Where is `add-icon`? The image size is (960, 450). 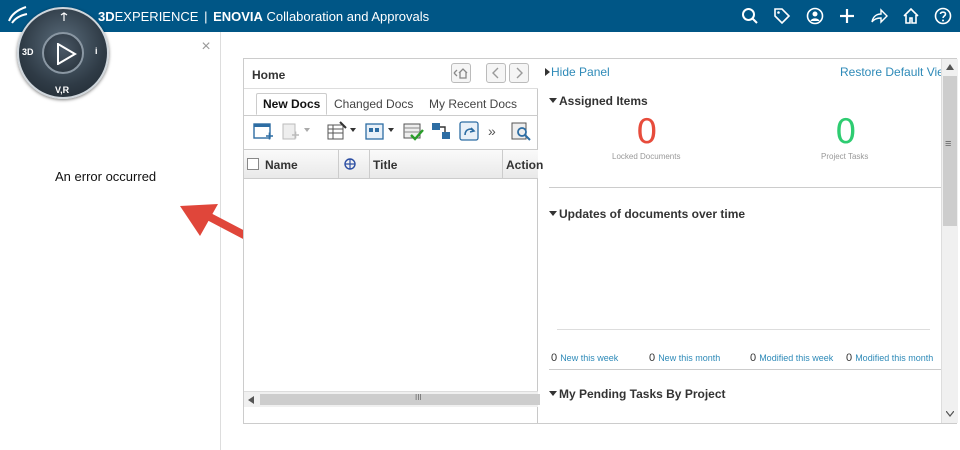
add-icon is located at coordinates (847, 16).